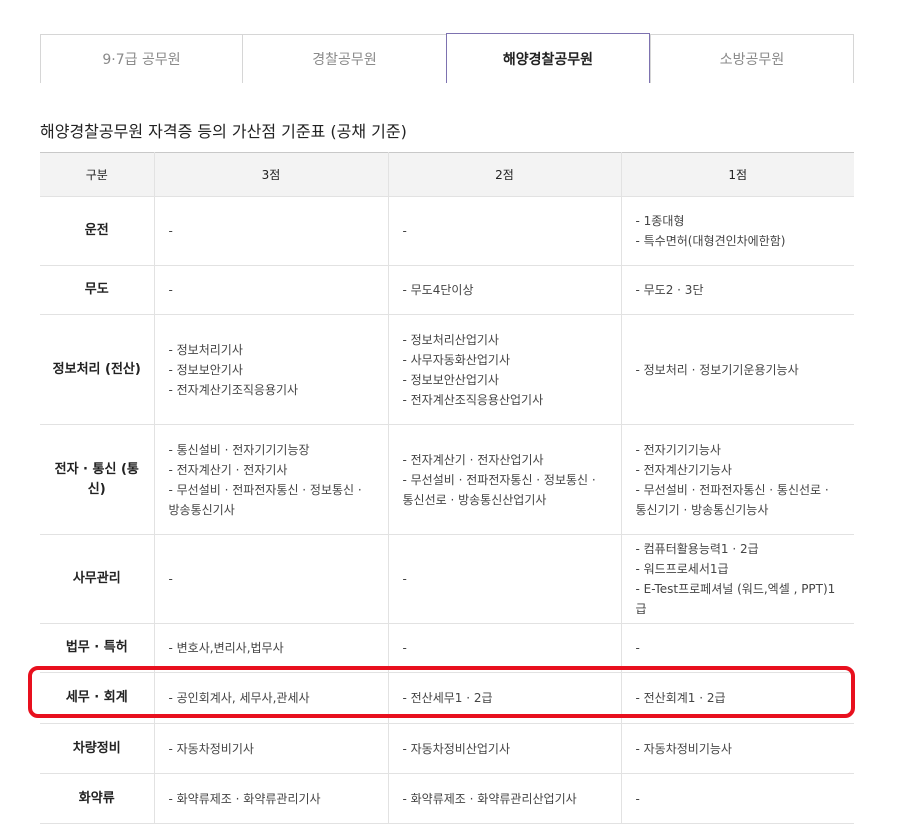 The image size is (902, 826). I want to click on row-category: 사무관리, so click(97, 579).